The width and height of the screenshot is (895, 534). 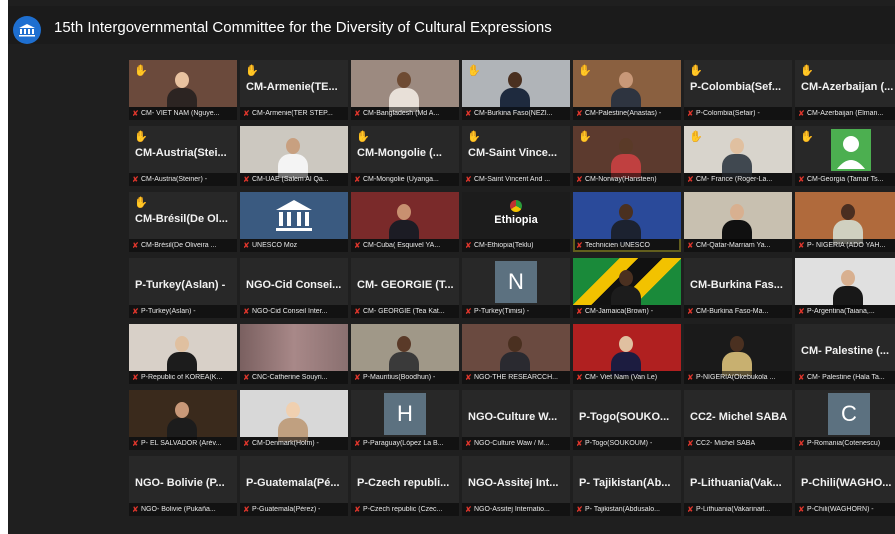 I want to click on participant-tile: P-Turkey(Aslan) - ✘ P-Turkey(Aslan) -, so click(x=183, y=288).